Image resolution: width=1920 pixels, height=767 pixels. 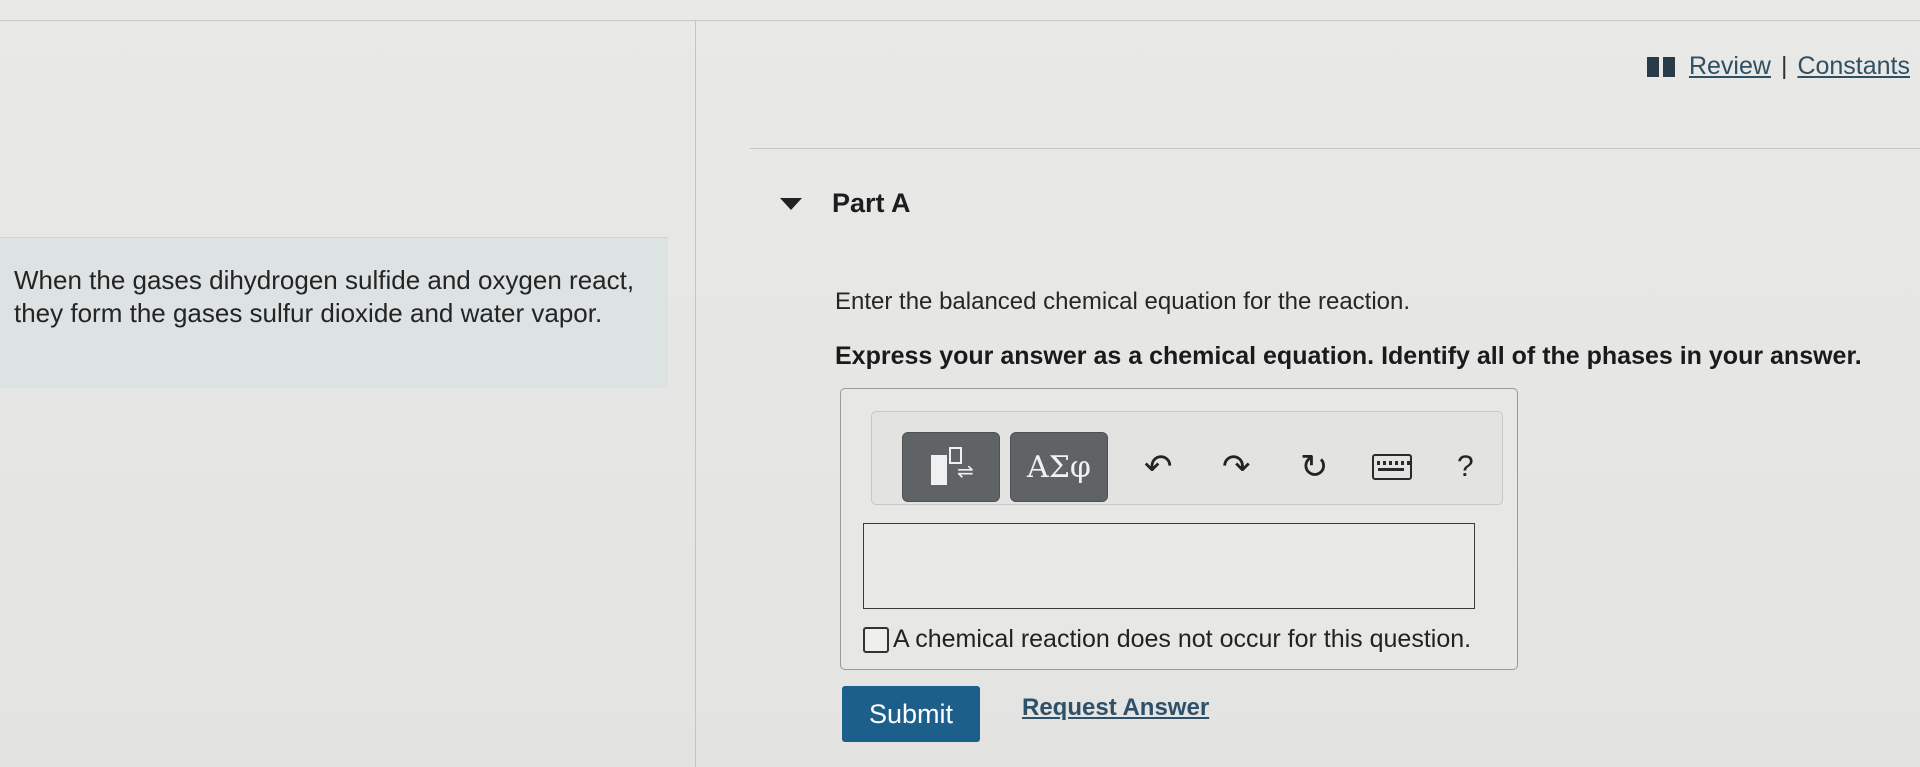 I want to click on redo-icon: ↷, so click(x=1236, y=467).